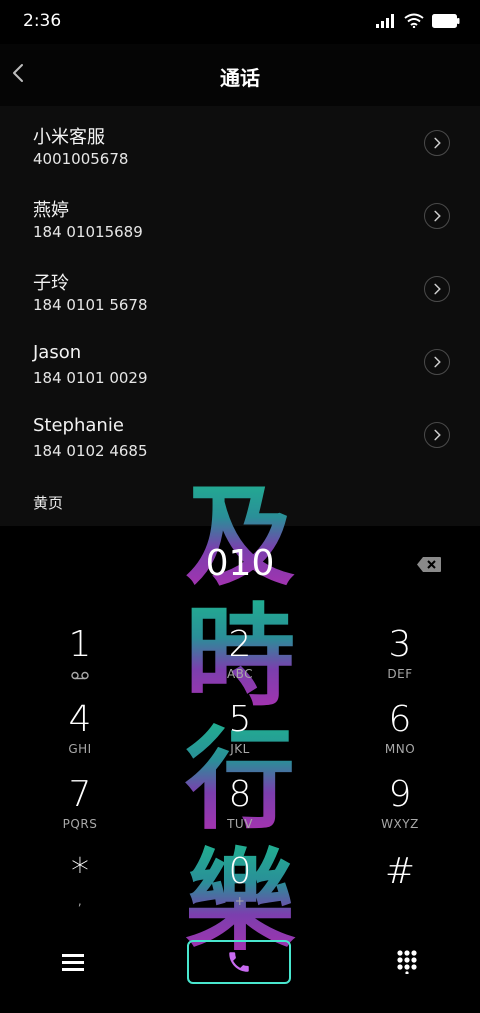  What do you see at coordinates (80, 644) in the screenshot?
I see `key-digit: 1` at bounding box center [80, 644].